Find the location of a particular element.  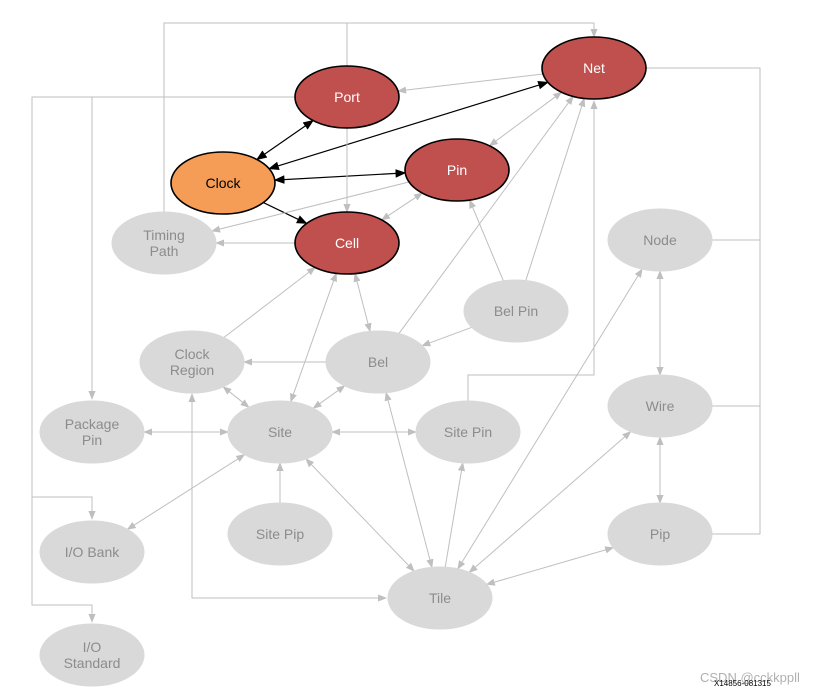

node-tile: Tile is located at coordinates (440, 598).